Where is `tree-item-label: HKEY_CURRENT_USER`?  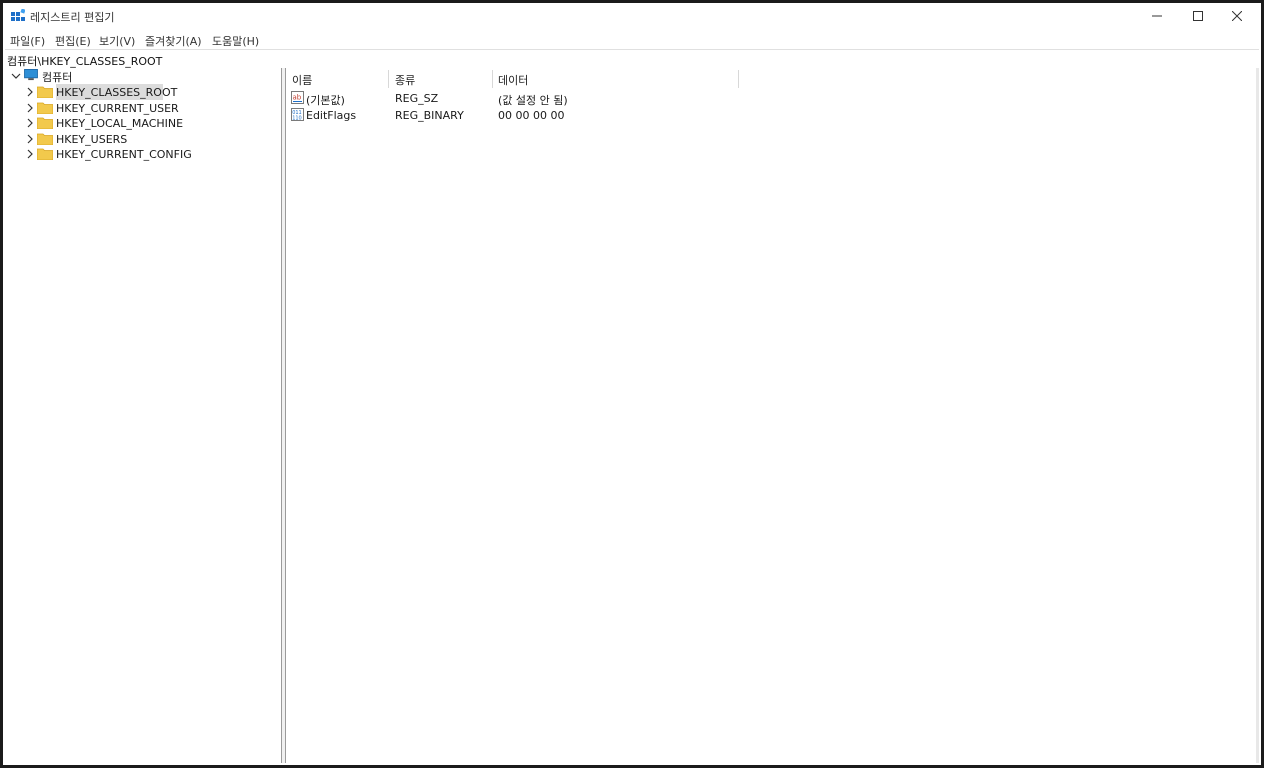
tree-item-label: HKEY_CURRENT_USER is located at coordinates (117, 108).